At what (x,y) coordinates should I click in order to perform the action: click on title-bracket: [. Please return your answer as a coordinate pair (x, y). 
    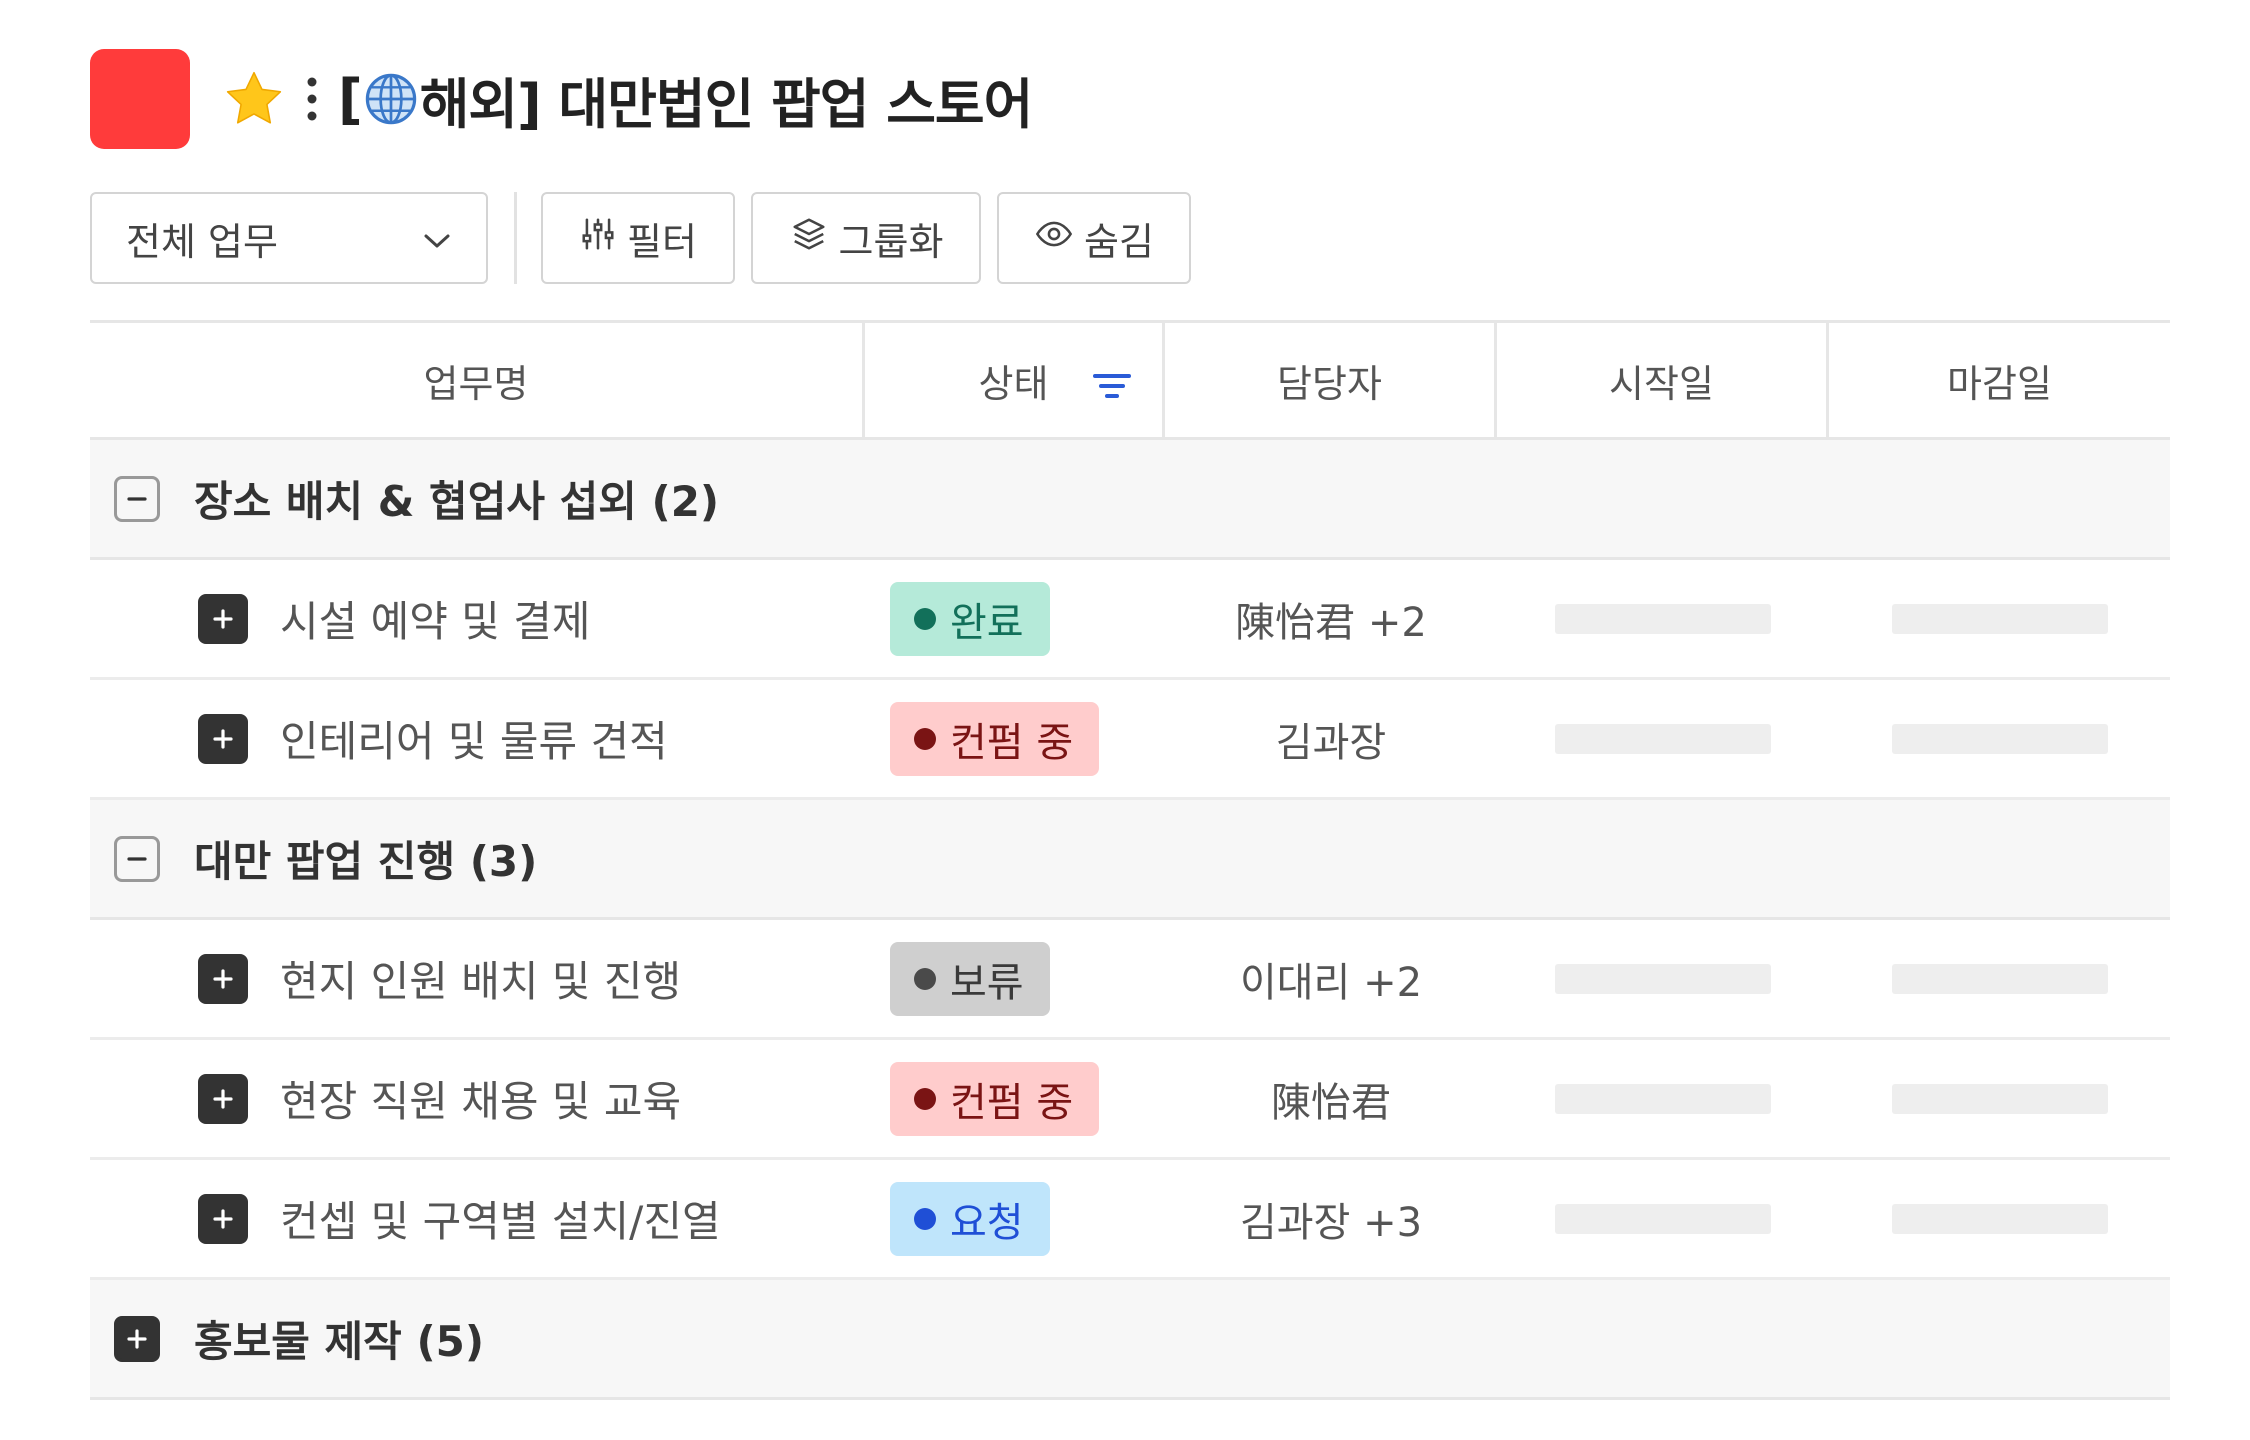
    Looking at the image, I should click on (350, 99).